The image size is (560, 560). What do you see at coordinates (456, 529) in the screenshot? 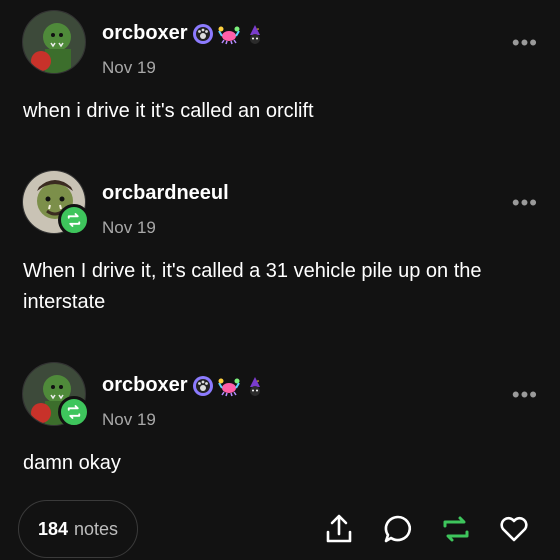
I see `reblog-icon` at bounding box center [456, 529].